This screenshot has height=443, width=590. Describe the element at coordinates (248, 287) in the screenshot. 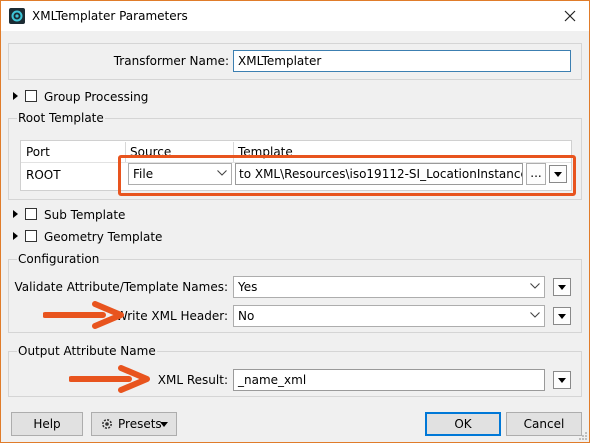

I see `validate-select-value: Yes` at that location.